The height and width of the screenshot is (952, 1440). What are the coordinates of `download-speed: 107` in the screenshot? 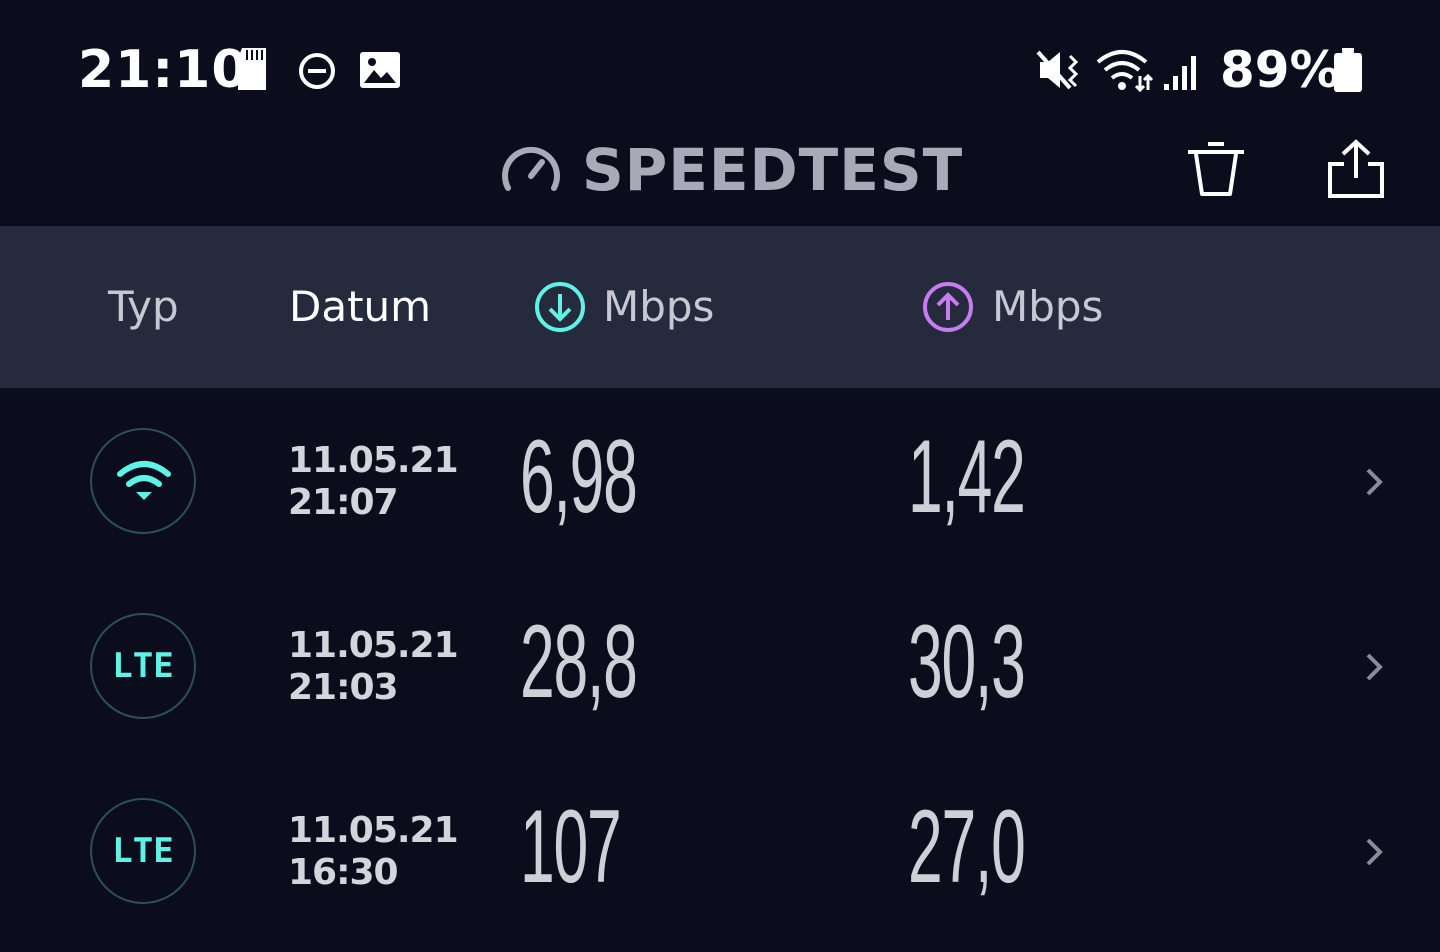 It's located at (571, 847).